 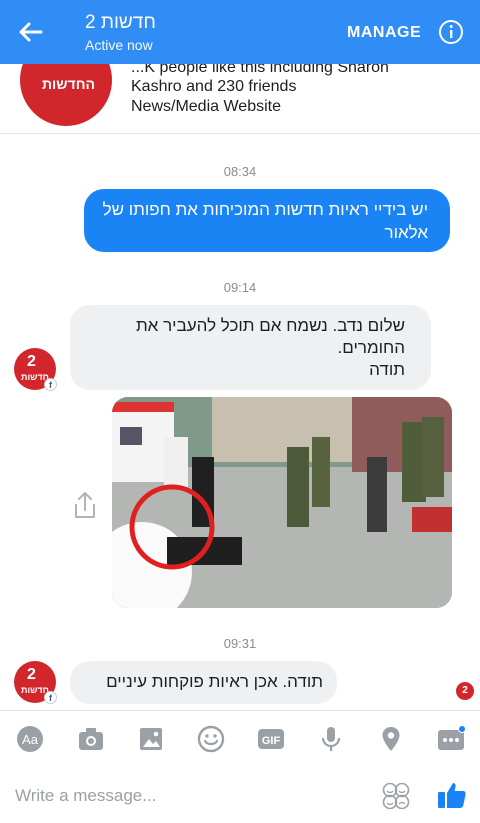 I want to click on composer-toolbar: Aa GIF, so click(x=240, y=738).